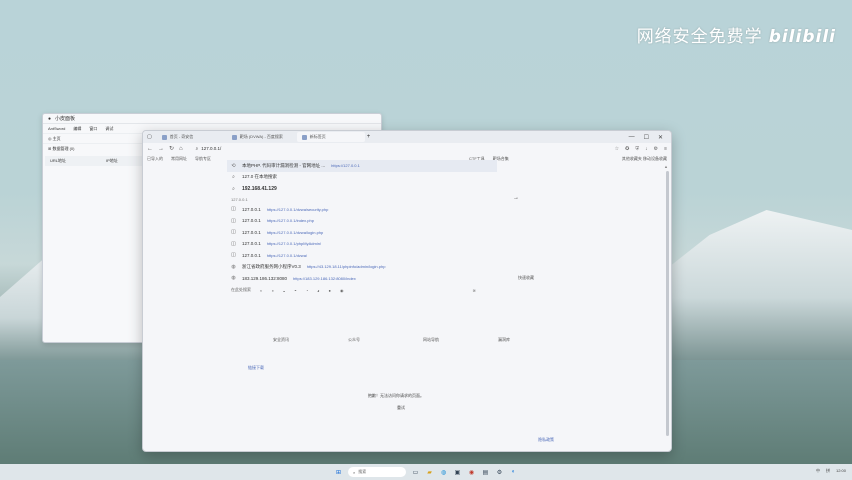  What do you see at coordinates (212, 119) in the screenshot?
I see `antsword-titlebar: ● 小皮面板` at bounding box center [212, 119].